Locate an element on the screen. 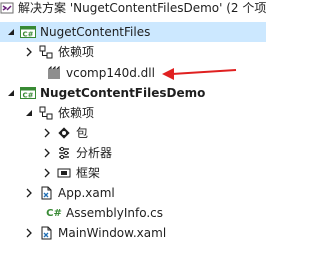 This screenshot has width=320, height=255. dep-item-label: 包 is located at coordinates (82, 133).